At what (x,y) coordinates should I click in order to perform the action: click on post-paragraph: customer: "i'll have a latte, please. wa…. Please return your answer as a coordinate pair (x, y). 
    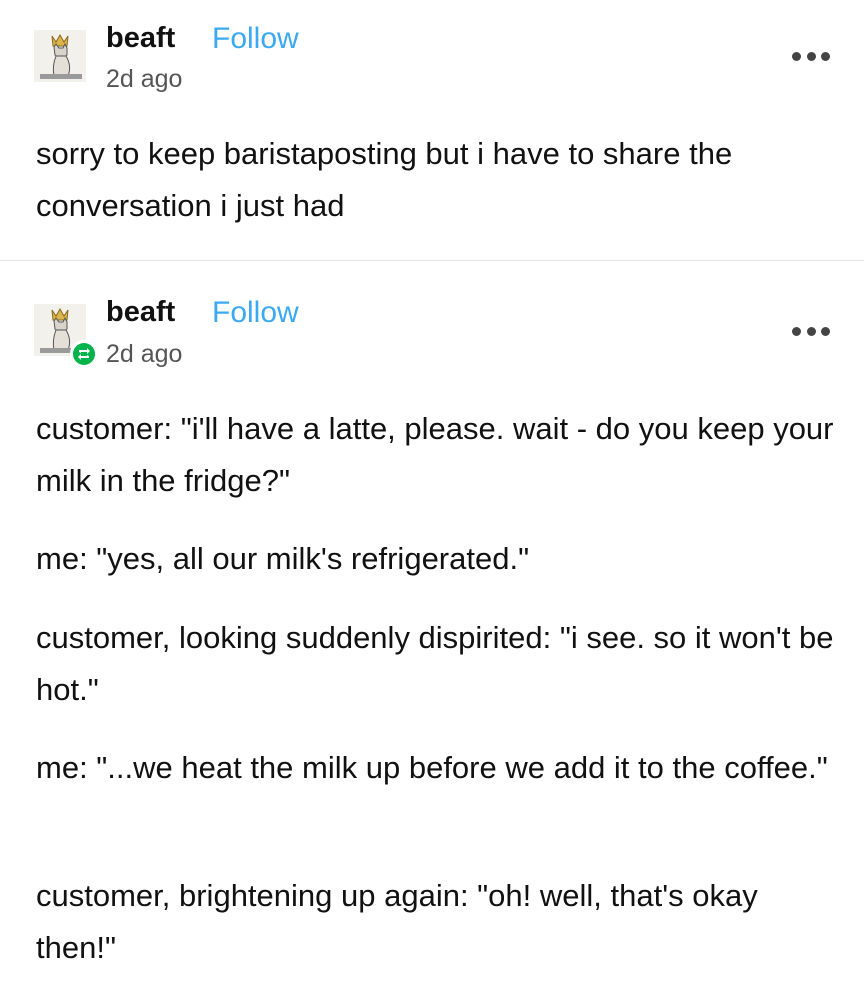
    Looking at the image, I should click on (435, 454).